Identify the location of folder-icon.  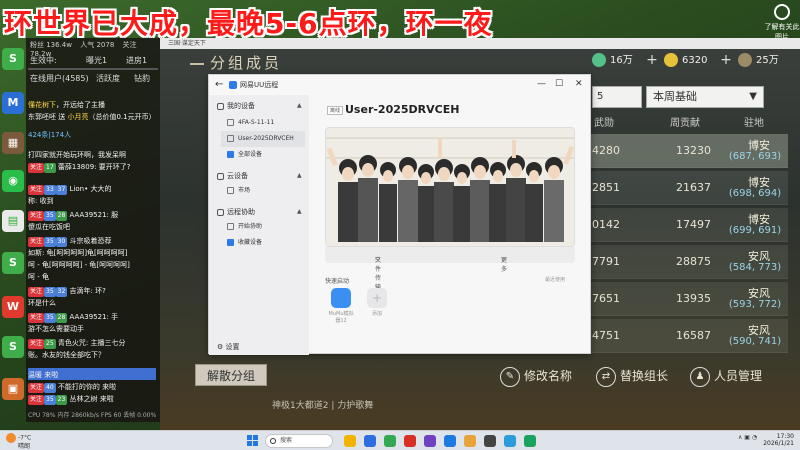
(350, 441).